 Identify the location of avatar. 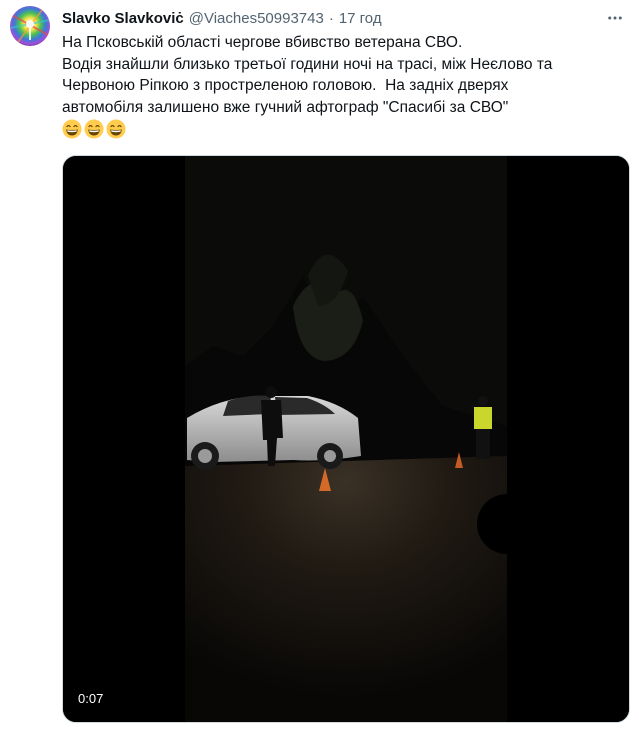
(30, 26).